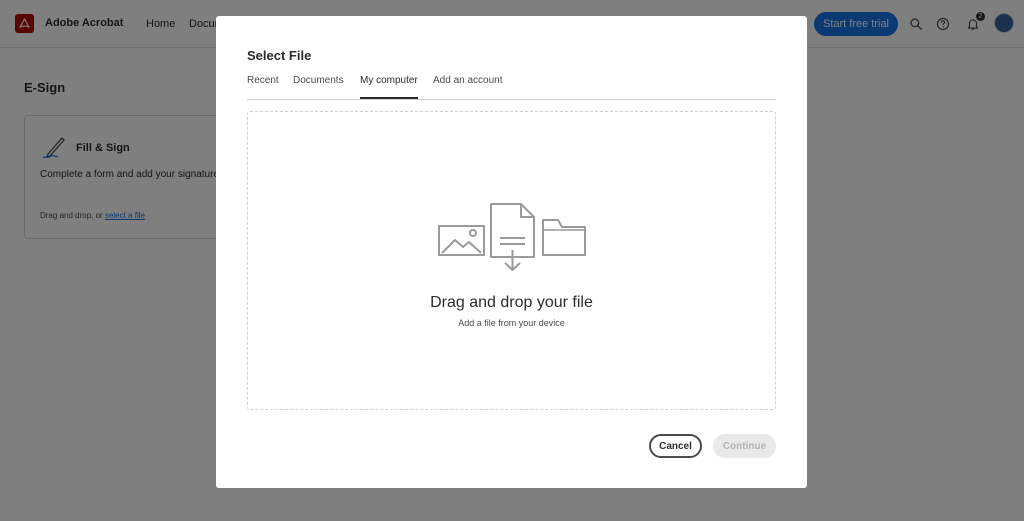 Image resolution: width=1024 pixels, height=521 pixels. I want to click on tab-documents: Documents, so click(318, 87).